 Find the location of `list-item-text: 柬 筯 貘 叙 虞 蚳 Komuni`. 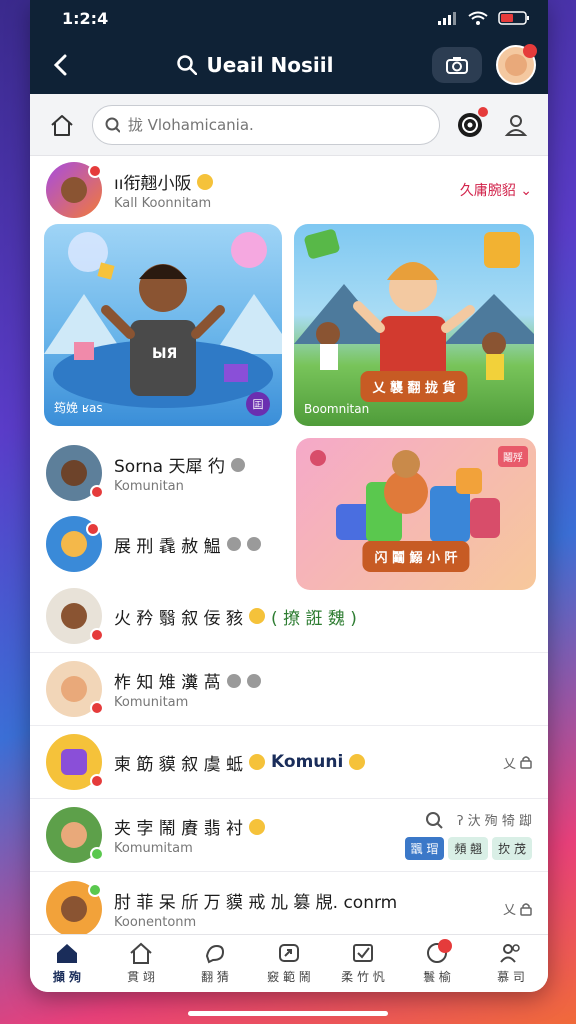

list-item-text: 柬 筯 貘 叙 虞 蚳 Komuni is located at coordinates (240, 762).